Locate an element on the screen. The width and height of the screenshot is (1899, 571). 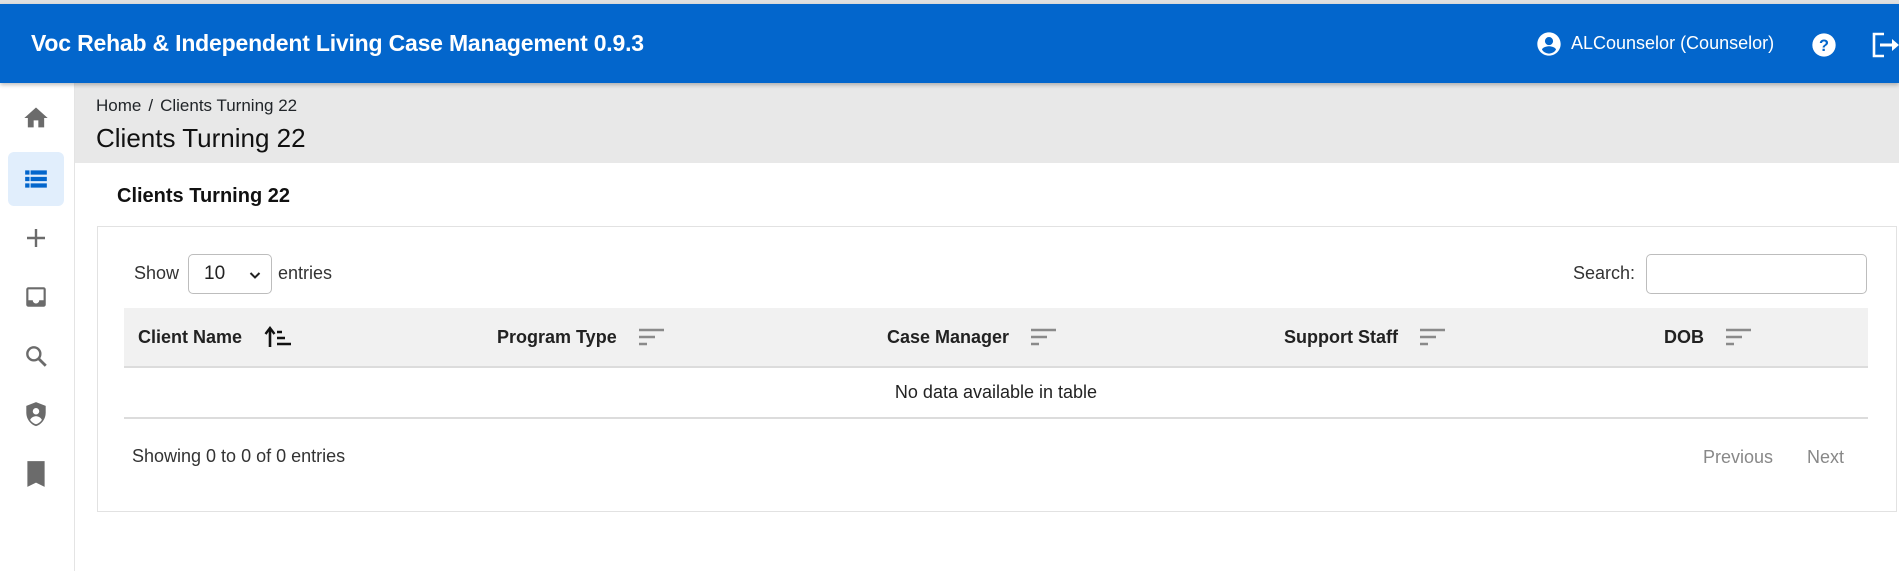
list-icon is located at coordinates (36, 179).